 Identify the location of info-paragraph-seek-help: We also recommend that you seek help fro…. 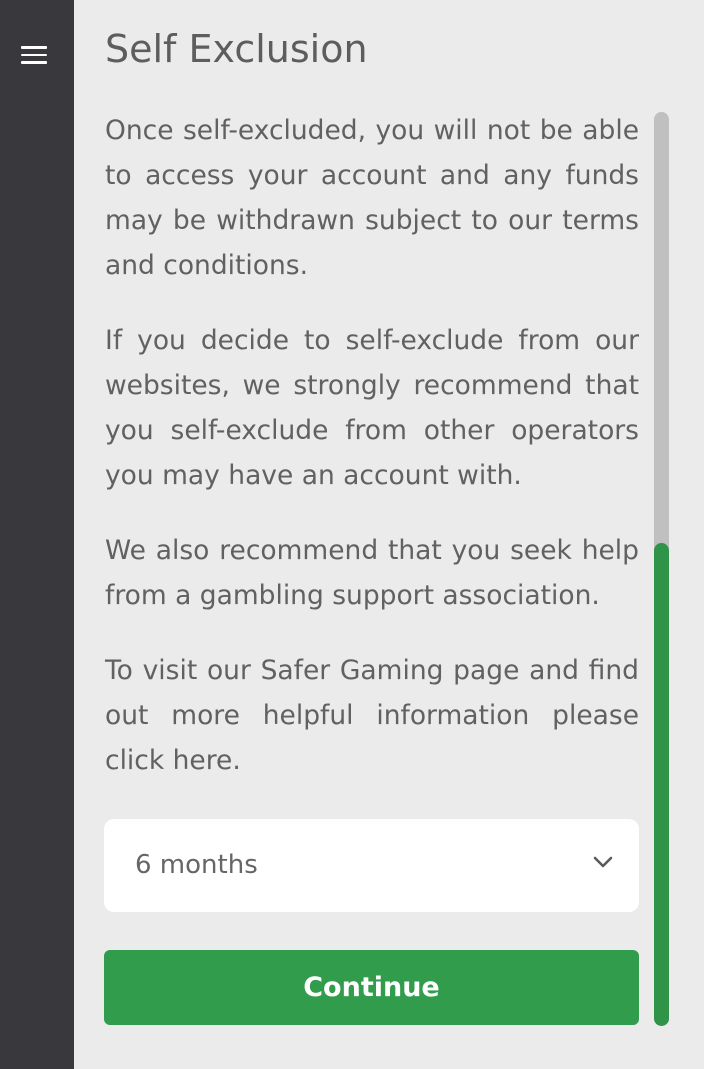
(372, 573).